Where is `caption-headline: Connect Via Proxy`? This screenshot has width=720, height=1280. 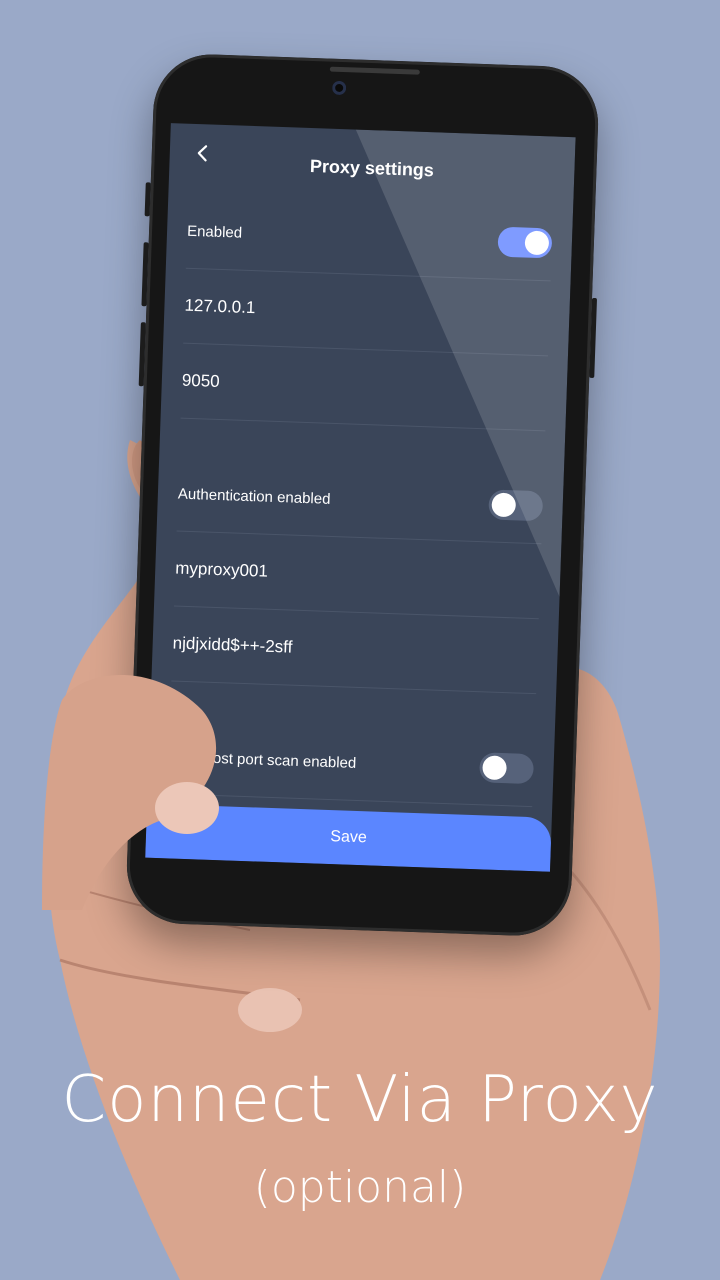
caption-headline: Connect Via Proxy is located at coordinates (360, 1100).